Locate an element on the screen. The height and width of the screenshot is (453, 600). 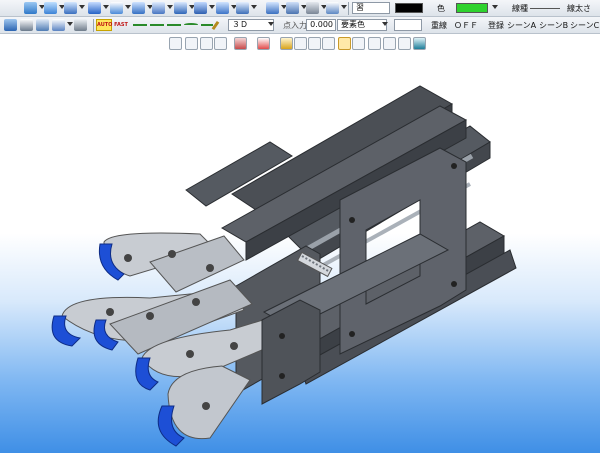
part-icon is located at coordinates (292, 8).